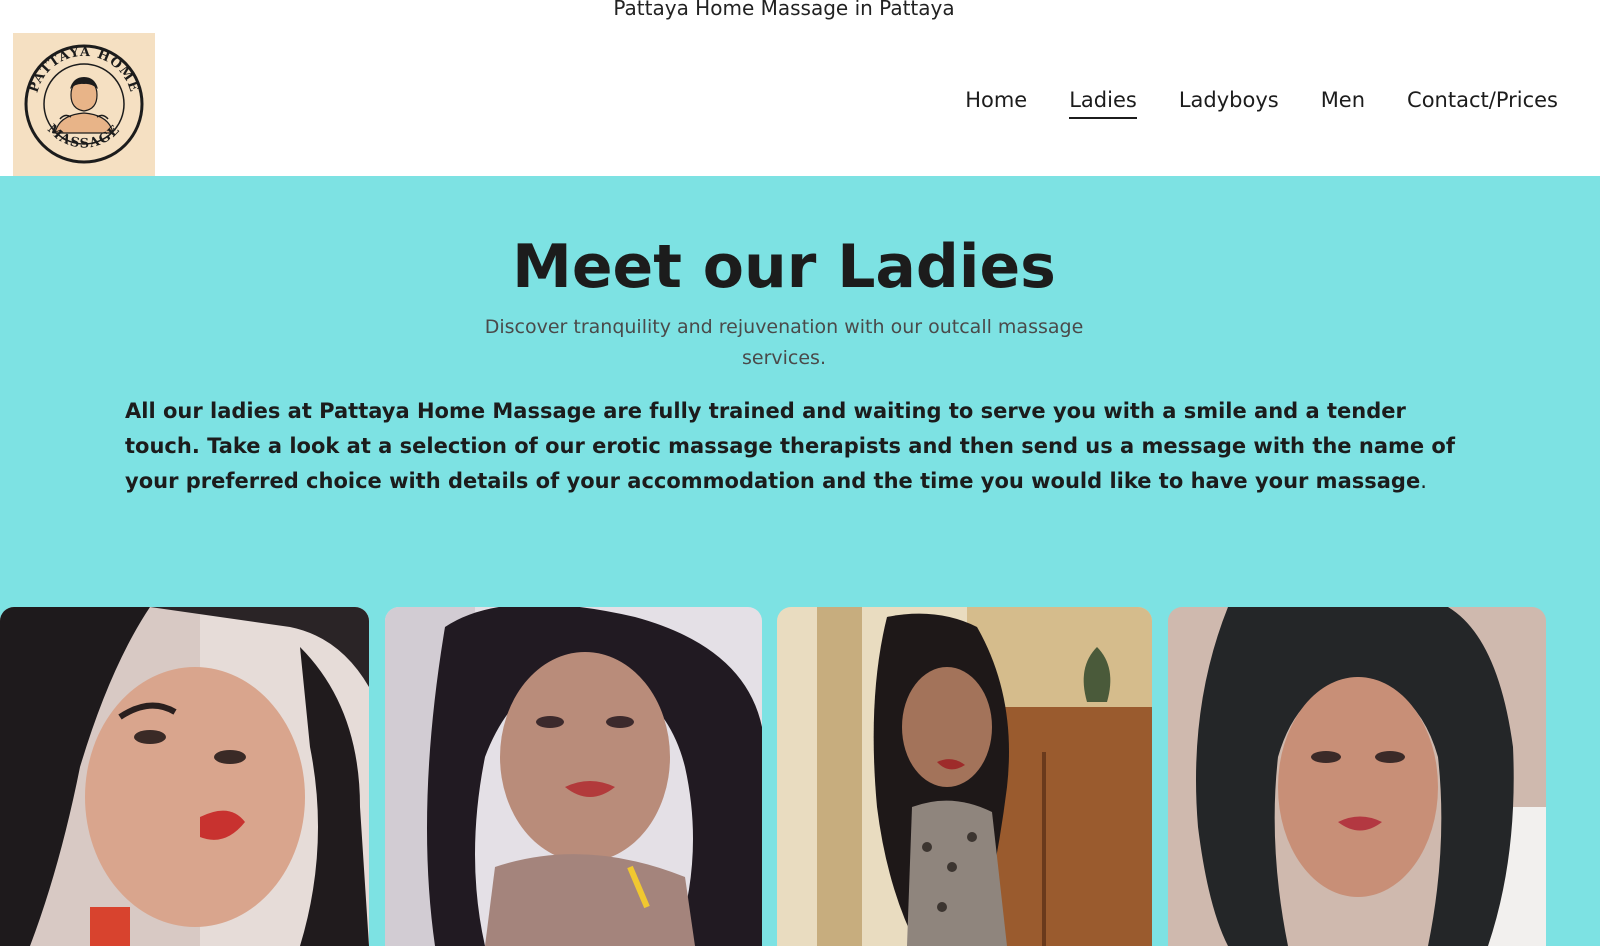 The height and width of the screenshot is (946, 1600). I want to click on hero-description-end: ., so click(1423, 481).